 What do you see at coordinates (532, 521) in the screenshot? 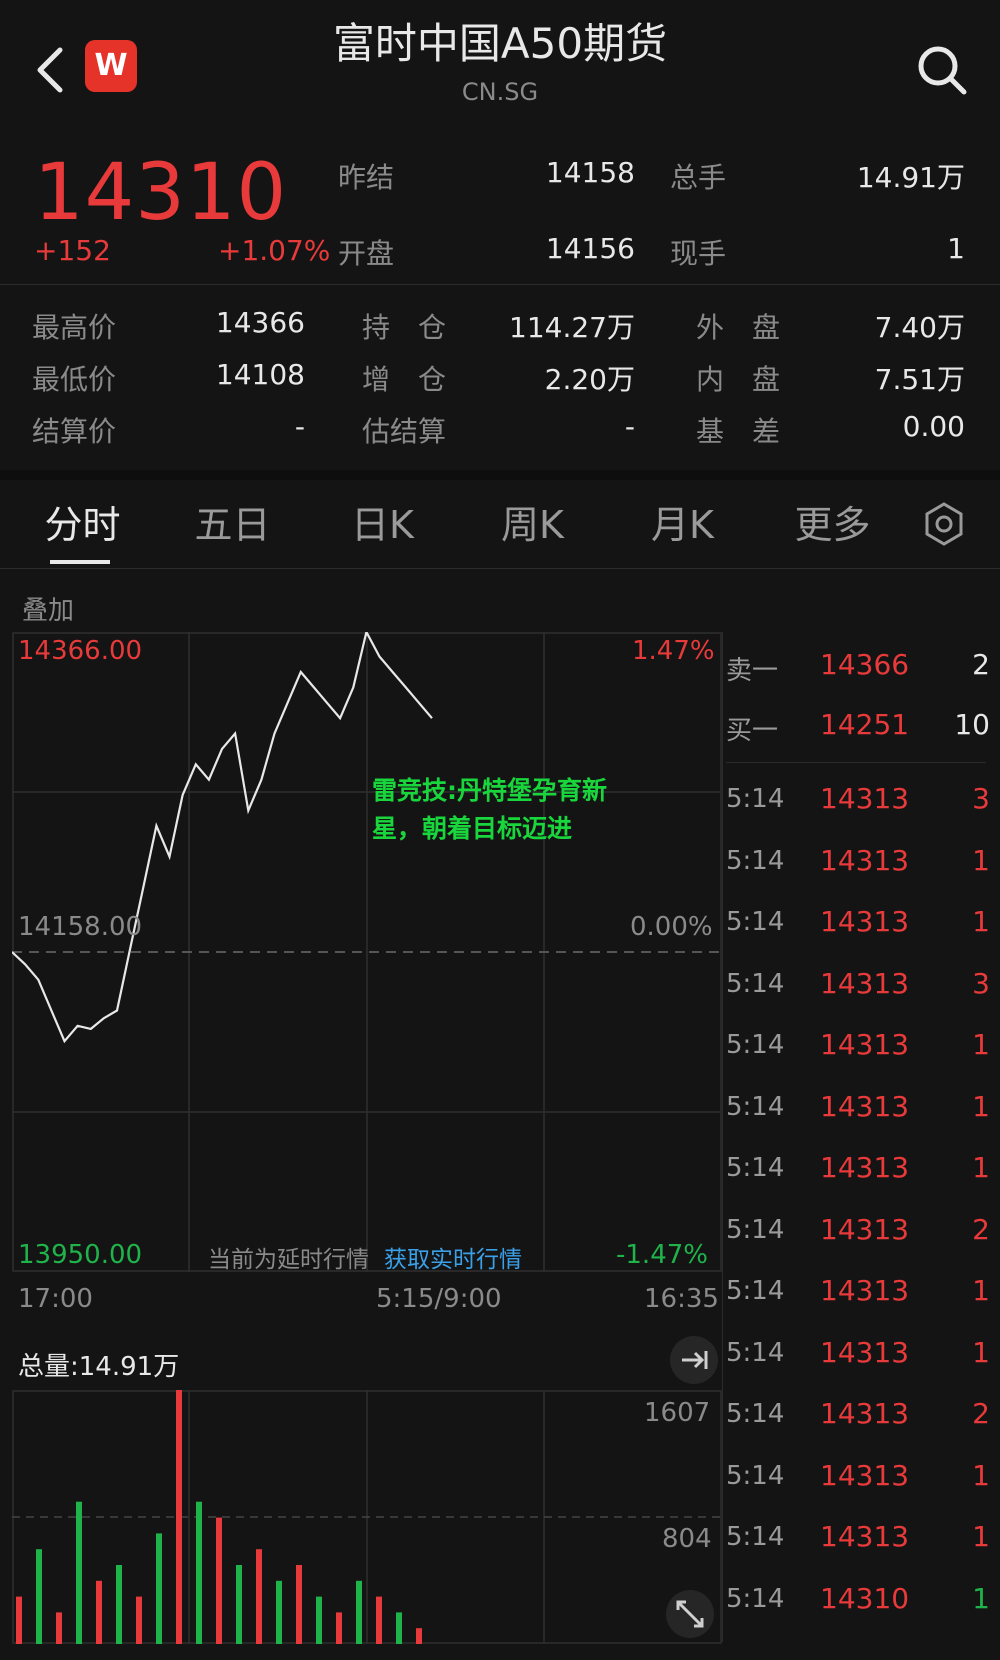
I see `tab-weekly-k: 周K` at bounding box center [532, 521].